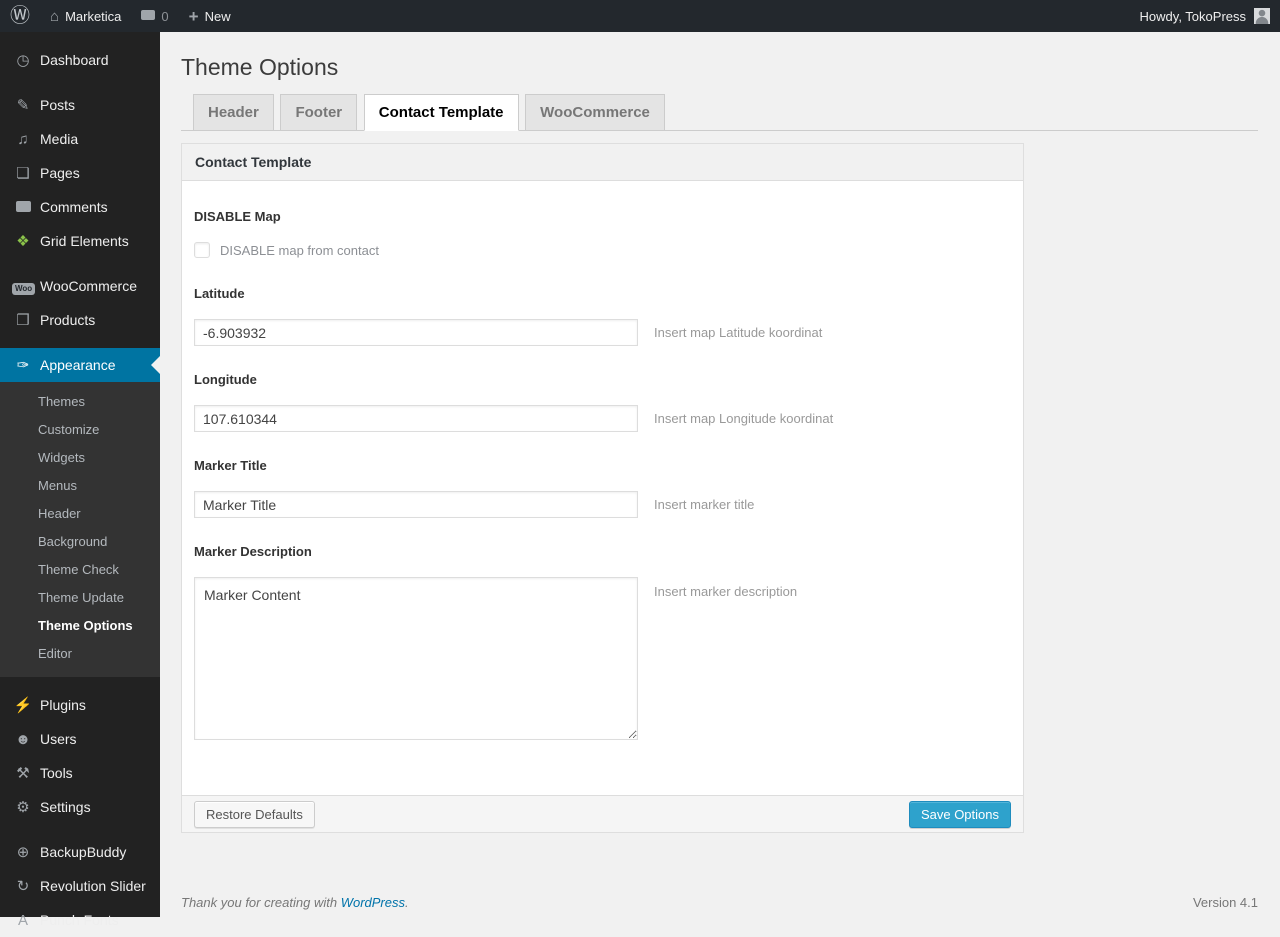 The height and width of the screenshot is (937, 1280). What do you see at coordinates (74, 60) in the screenshot?
I see `sidebar-label: Dashboard` at bounding box center [74, 60].